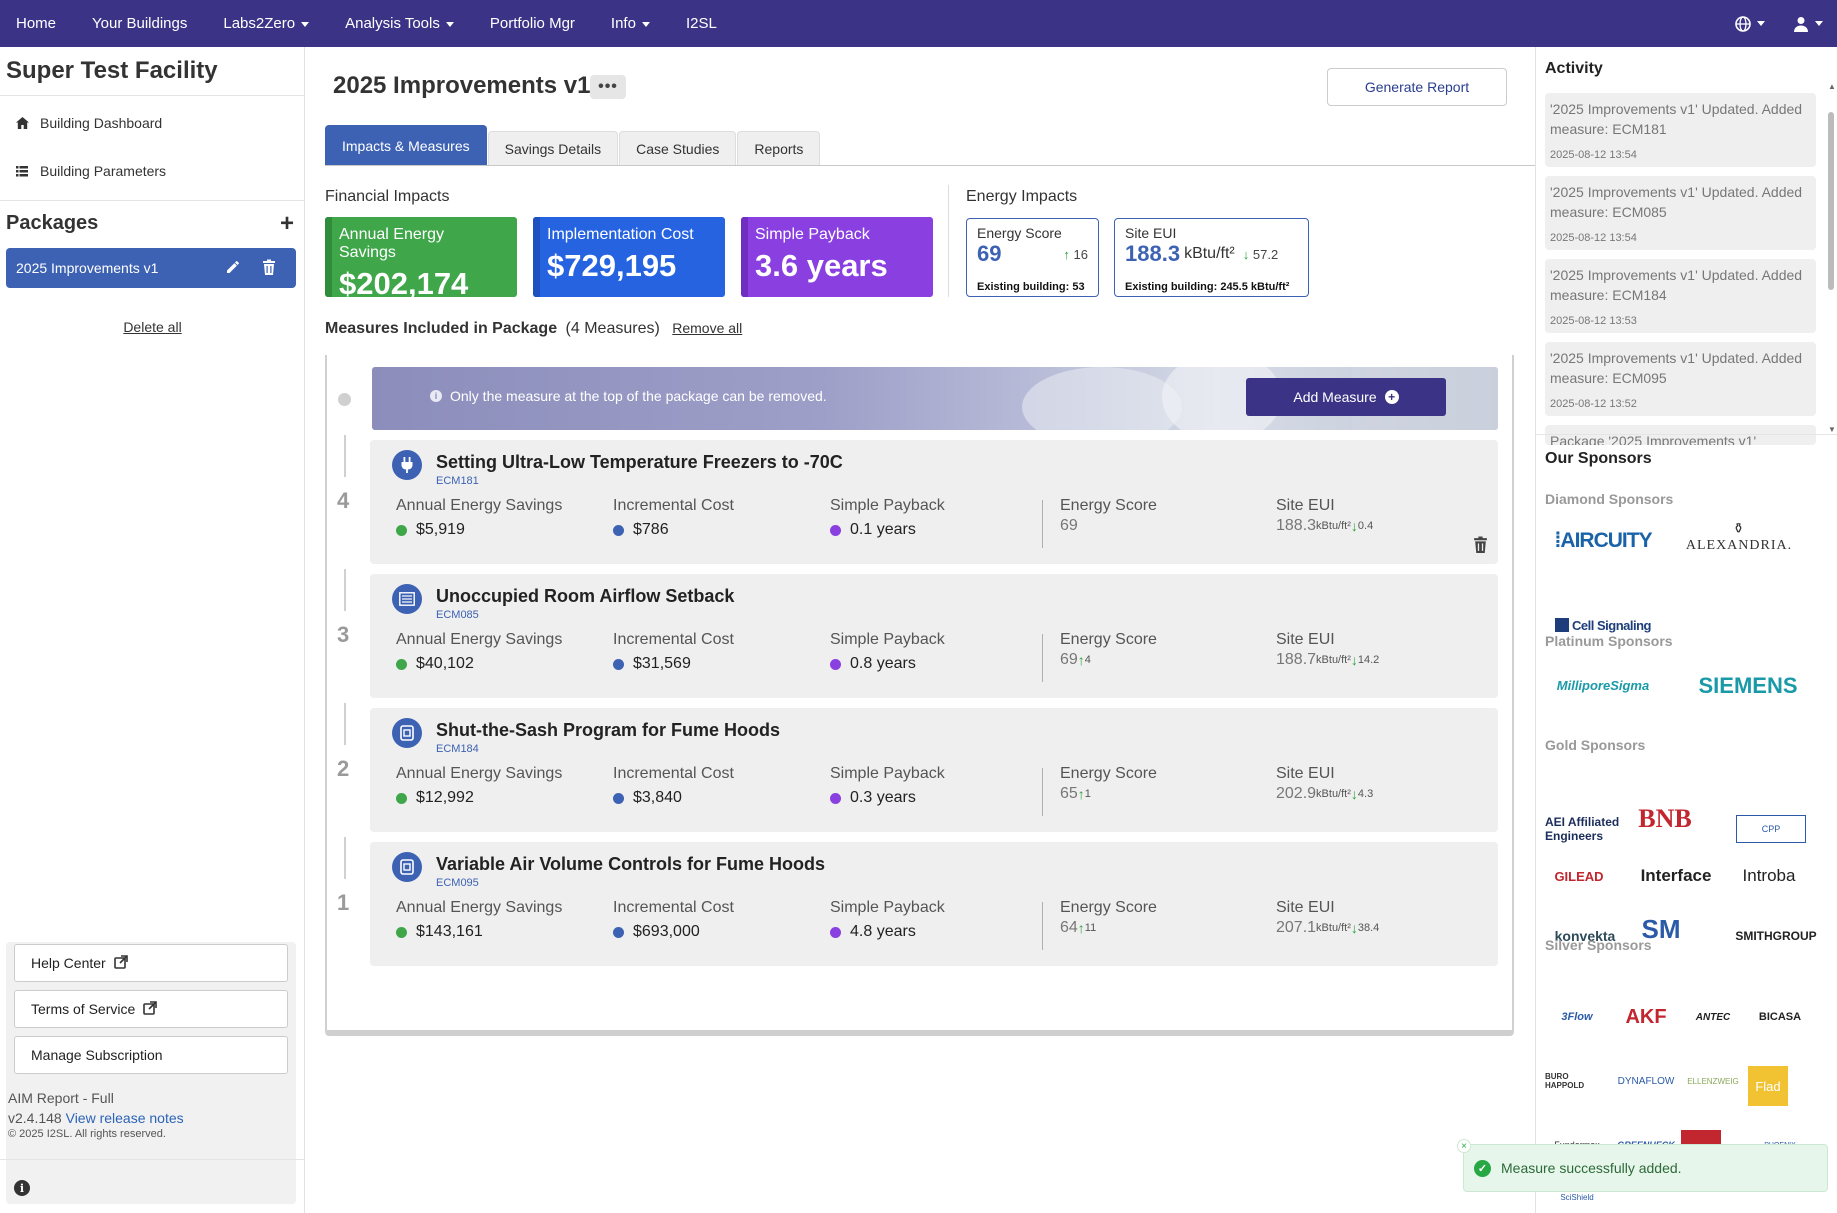 Image resolution: width=1837 pixels, height=1213 pixels. I want to click on tab-impacts-measures: Impacts & Measures, so click(406, 145).